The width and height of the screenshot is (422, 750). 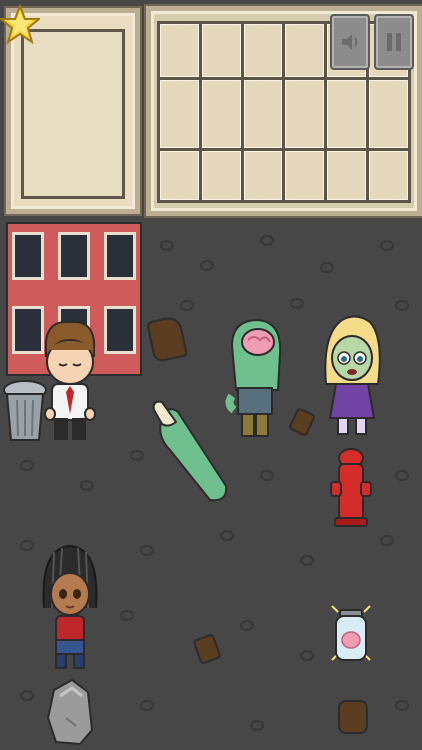 What do you see at coordinates (73, 114) in the screenshot?
I see `collection-panel-inner` at bounding box center [73, 114].